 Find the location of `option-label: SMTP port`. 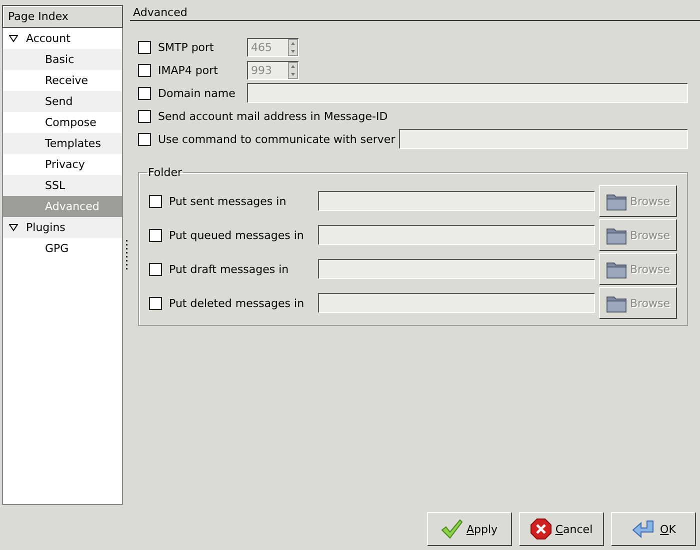

option-label: SMTP port is located at coordinates (186, 47).